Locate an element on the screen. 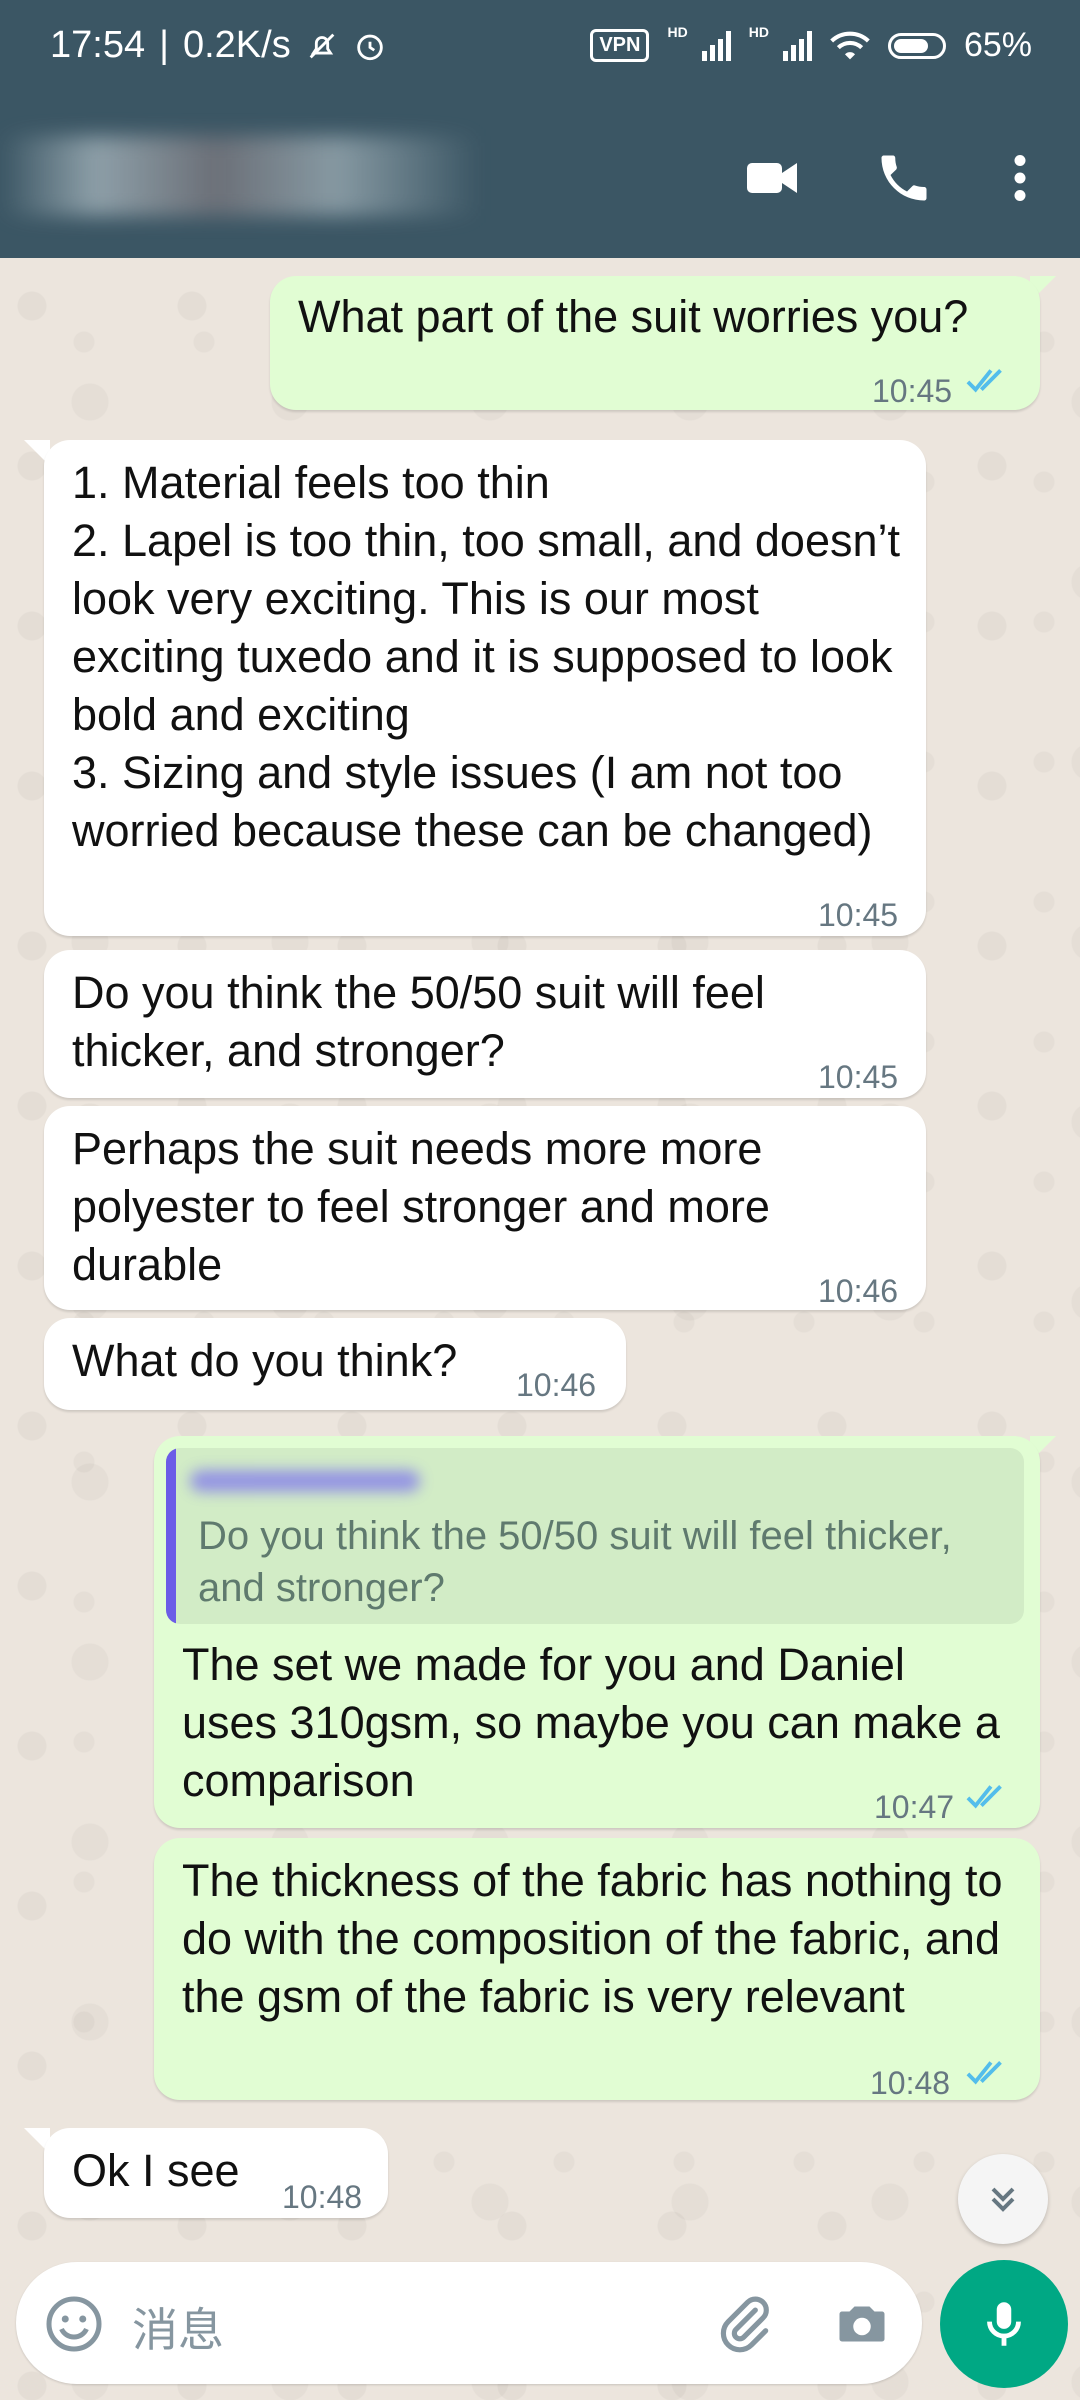  wifi-icon is located at coordinates (850, 45).